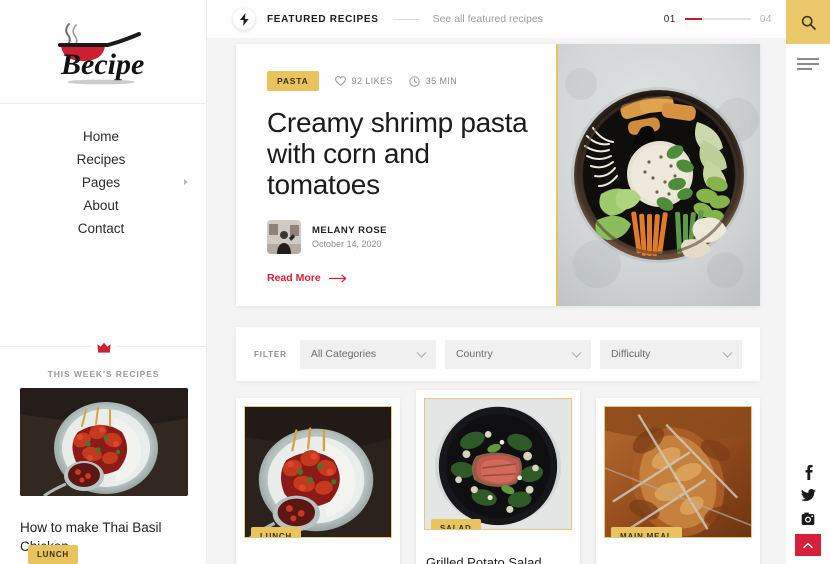 The height and width of the screenshot is (564, 830). What do you see at coordinates (414, 81) in the screenshot?
I see `clock-icon` at bounding box center [414, 81].